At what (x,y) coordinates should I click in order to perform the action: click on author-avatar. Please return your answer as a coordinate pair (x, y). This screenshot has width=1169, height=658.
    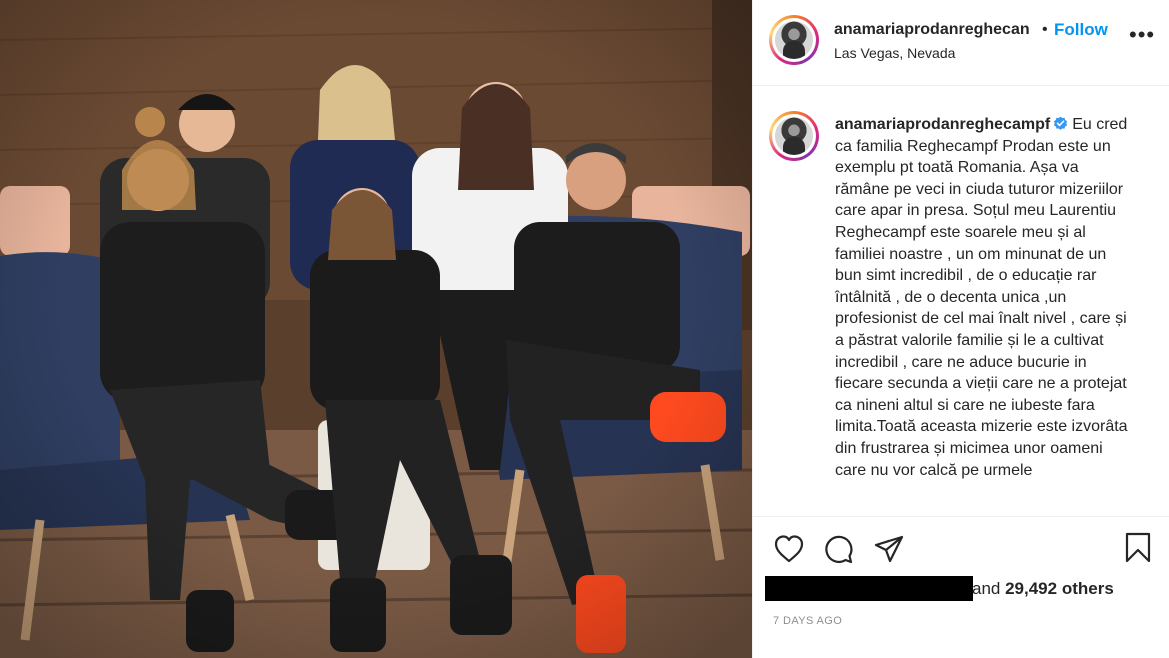
    Looking at the image, I should click on (794, 40).